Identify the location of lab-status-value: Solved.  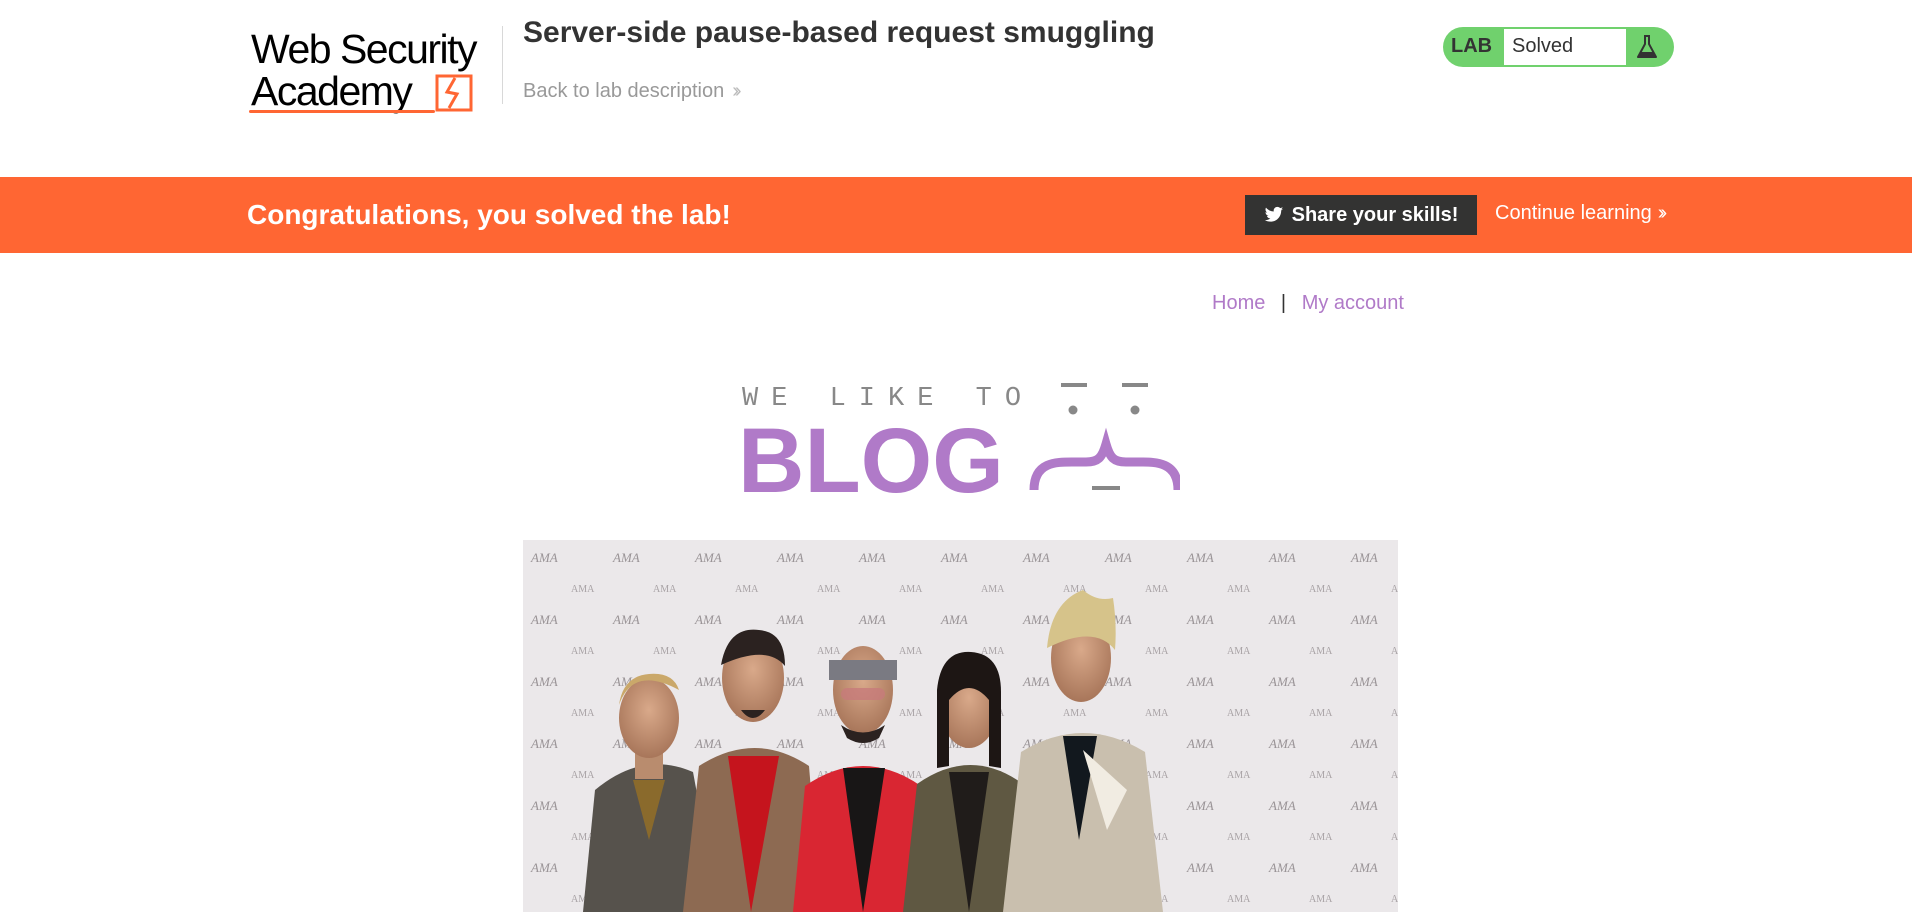
(1565, 47).